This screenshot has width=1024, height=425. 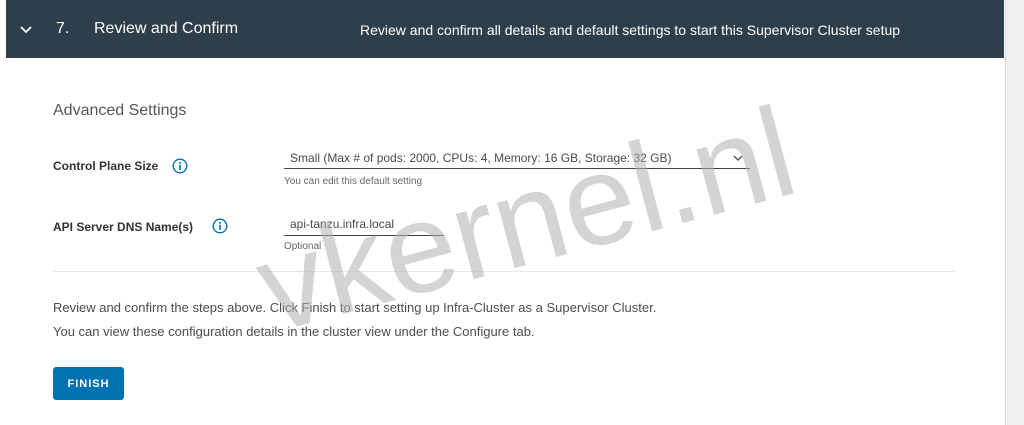 I want to click on finish-button: FINISH, so click(x=88, y=383).